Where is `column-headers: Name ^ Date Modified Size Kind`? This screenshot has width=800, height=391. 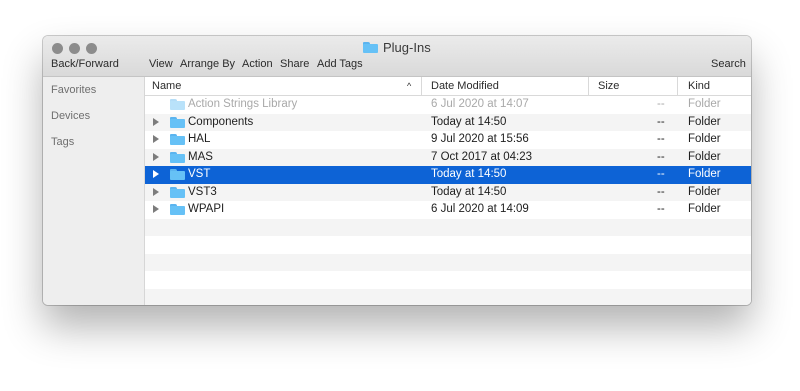
column-headers: Name ^ Date Modified Size Kind is located at coordinates (448, 86).